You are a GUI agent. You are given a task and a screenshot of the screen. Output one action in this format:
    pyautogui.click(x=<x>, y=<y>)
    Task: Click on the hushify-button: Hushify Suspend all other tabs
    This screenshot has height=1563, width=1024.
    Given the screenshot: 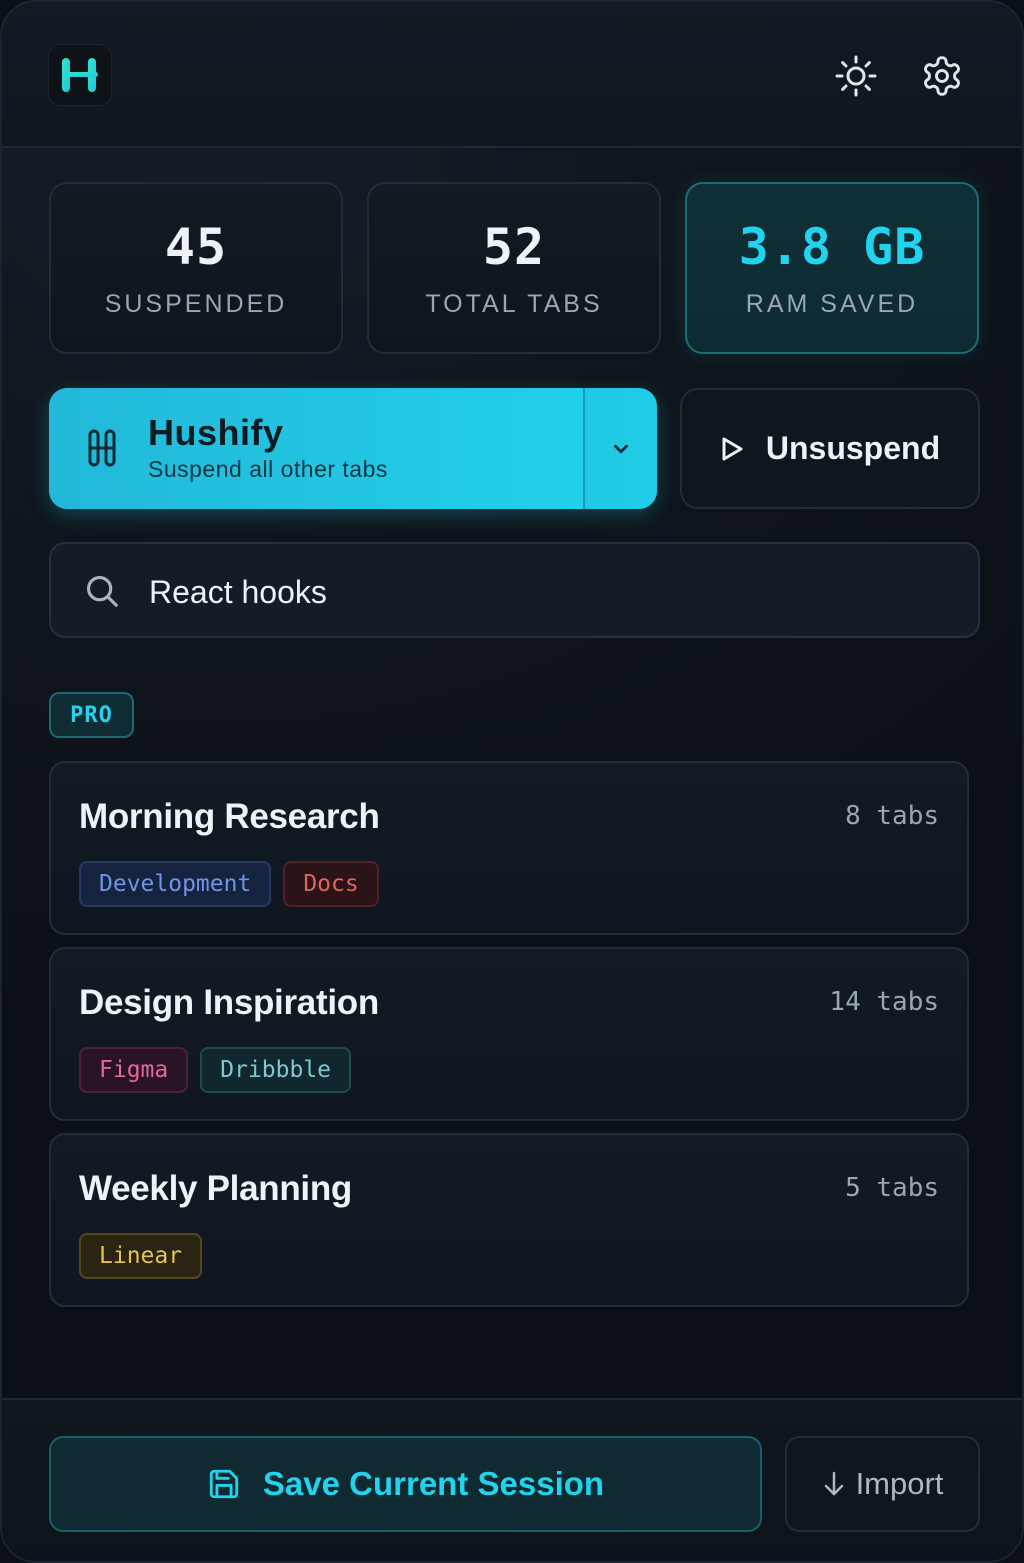 What is the action you would take?
    pyautogui.click(x=316, y=448)
    